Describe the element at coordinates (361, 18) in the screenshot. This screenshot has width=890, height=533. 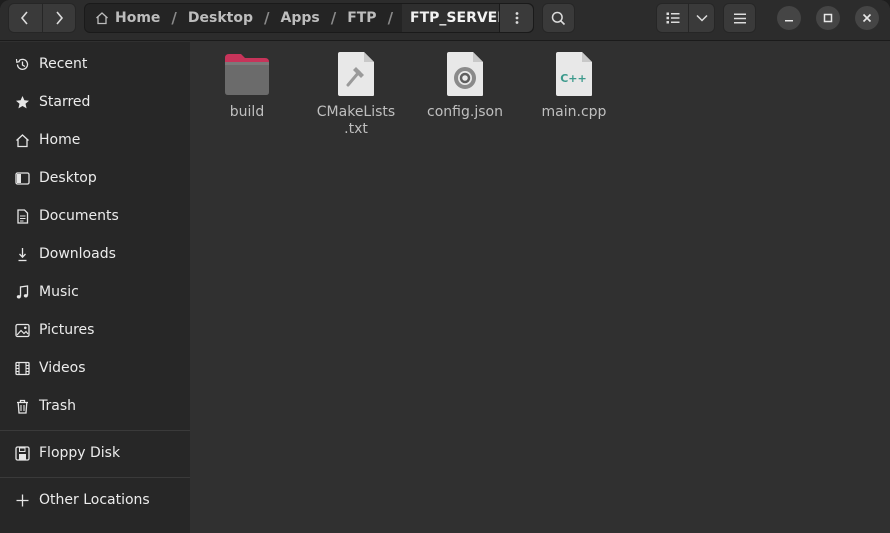
I see `breadcrumb-ftp: FTP` at that location.